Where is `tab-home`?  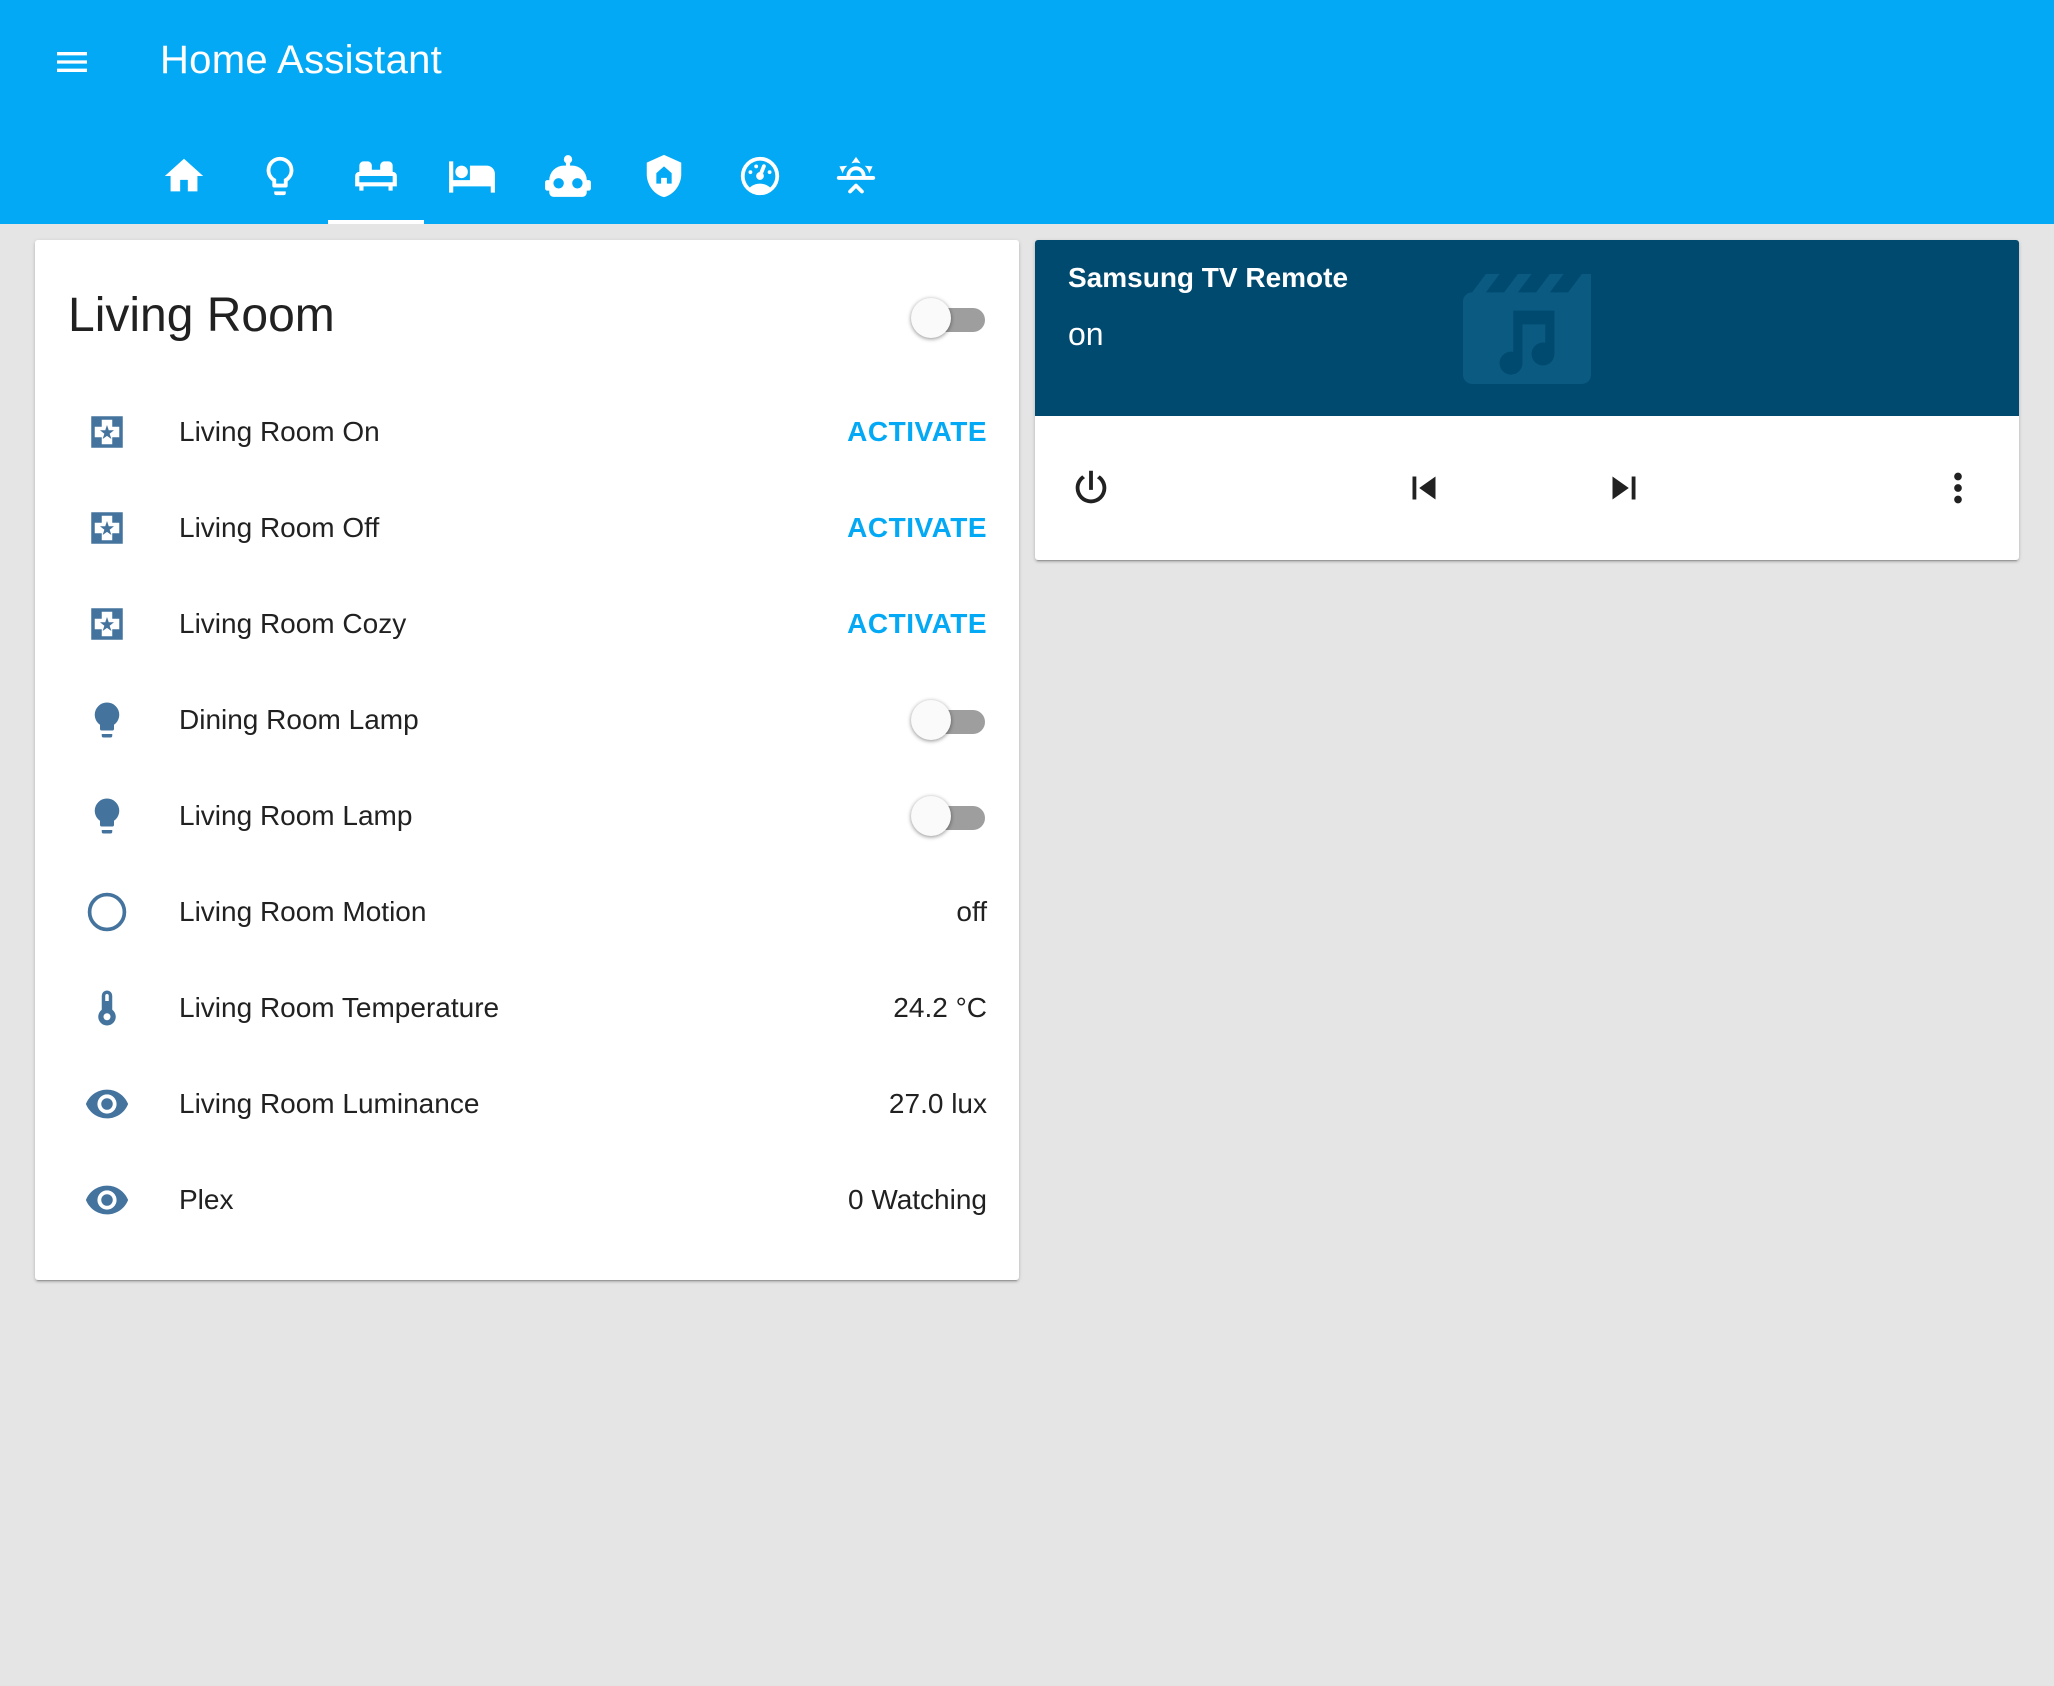
tab-home is located at coordinates (184, 176).